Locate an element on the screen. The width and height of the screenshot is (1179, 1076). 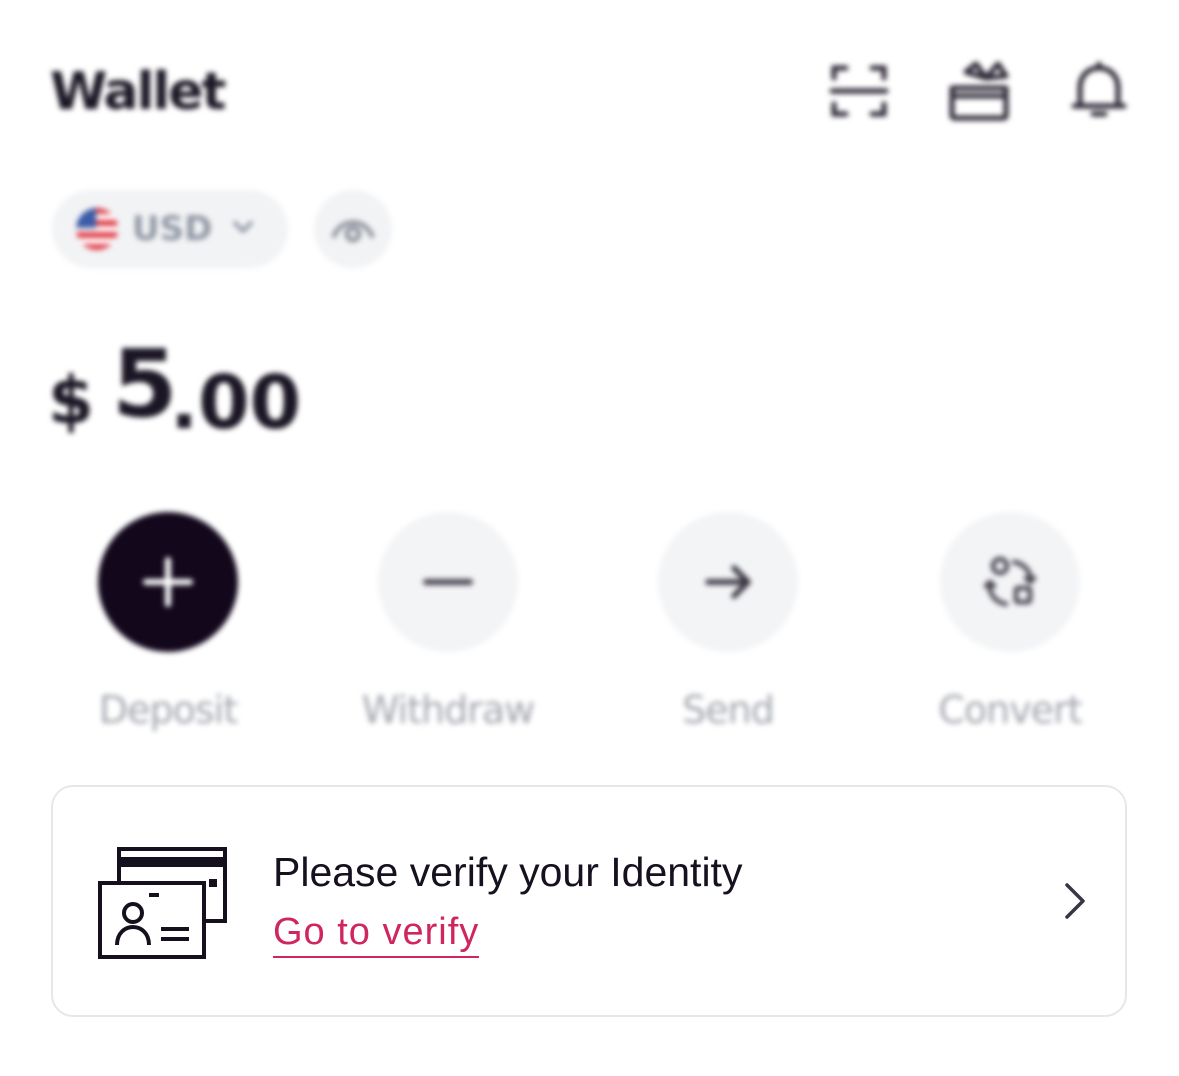
deposit-circle is located at coordinates (168, 582).